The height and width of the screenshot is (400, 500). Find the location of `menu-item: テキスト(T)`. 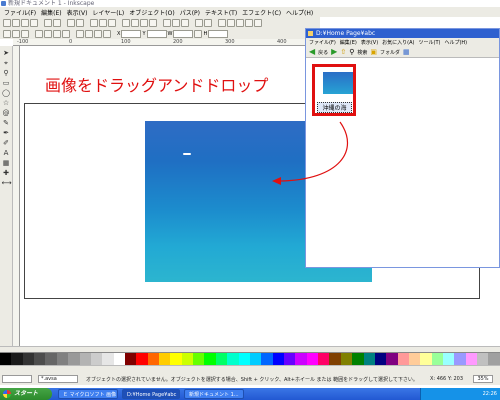

menu-item: テキスト(T) is located at coordinates (221, 12).